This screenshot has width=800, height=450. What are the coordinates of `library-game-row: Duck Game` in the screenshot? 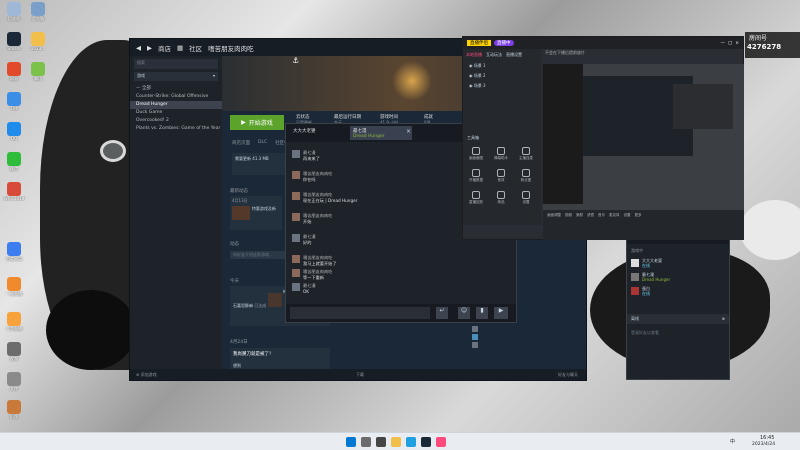 It's located at (176, 113).